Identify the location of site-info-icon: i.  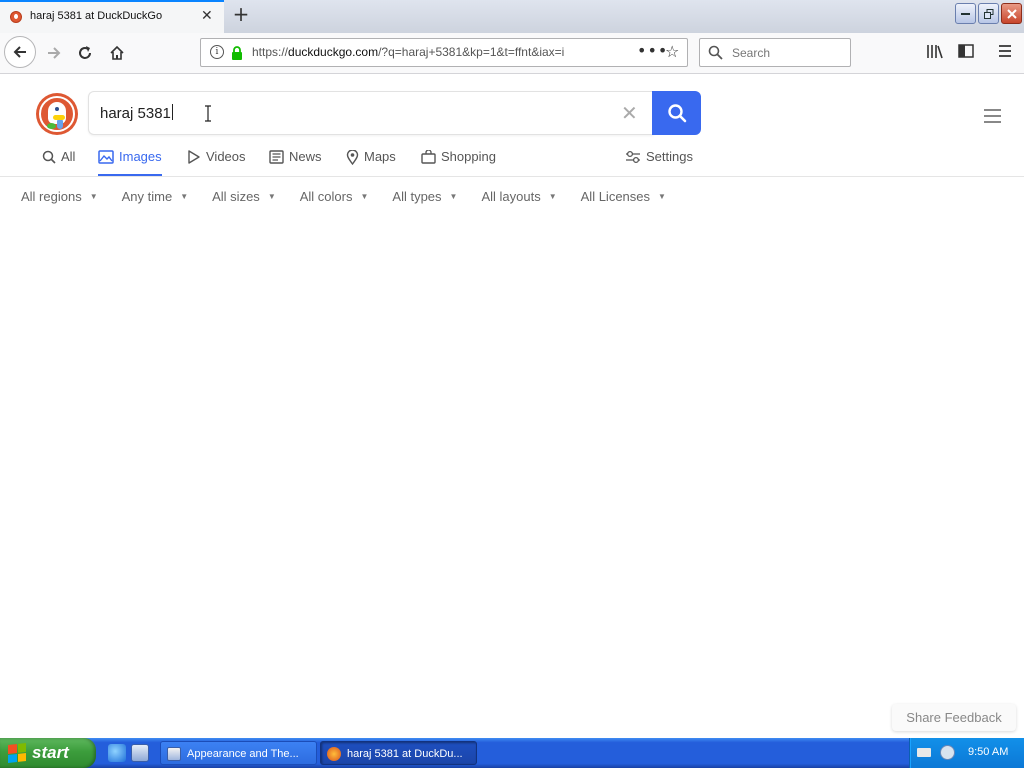
(217, 52).